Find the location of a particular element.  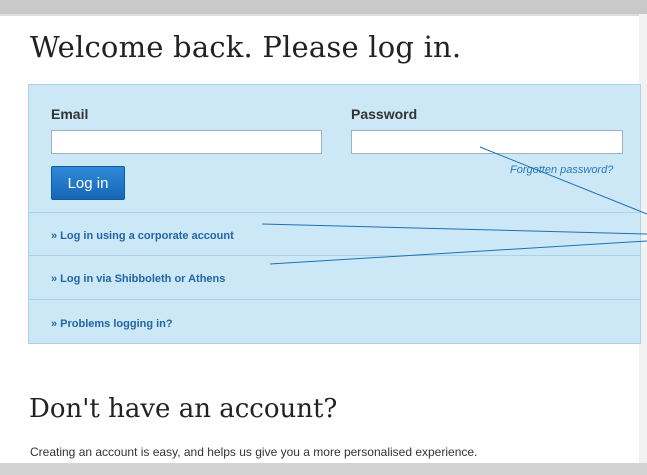

email-label: Email is located at coordinates (70, 114).